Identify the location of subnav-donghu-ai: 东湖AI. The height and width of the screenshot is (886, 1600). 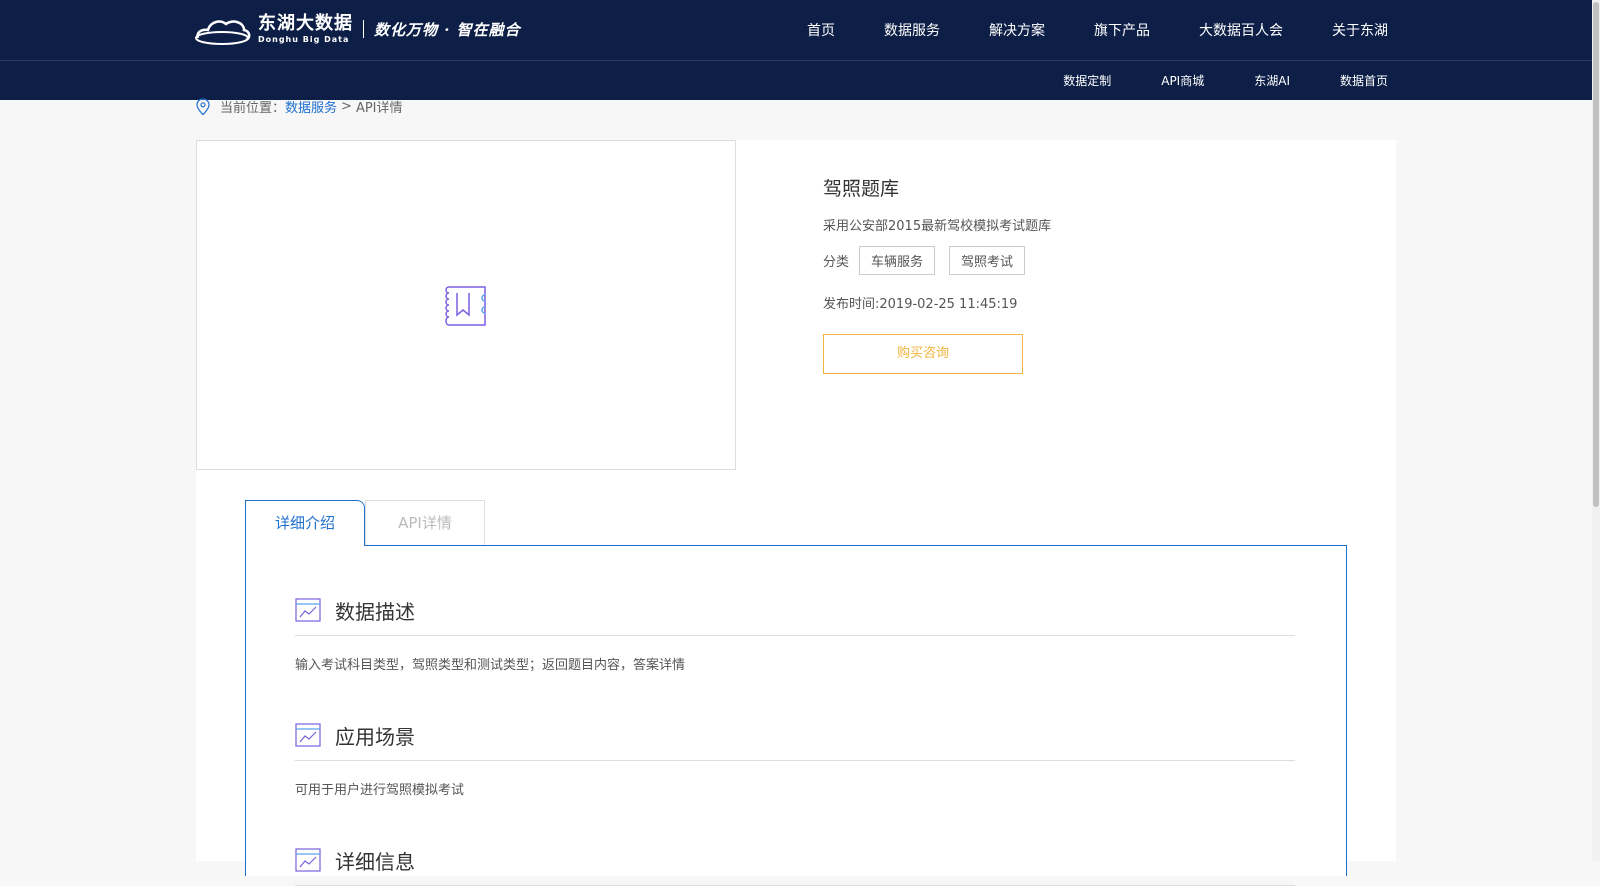
(1272, 80).